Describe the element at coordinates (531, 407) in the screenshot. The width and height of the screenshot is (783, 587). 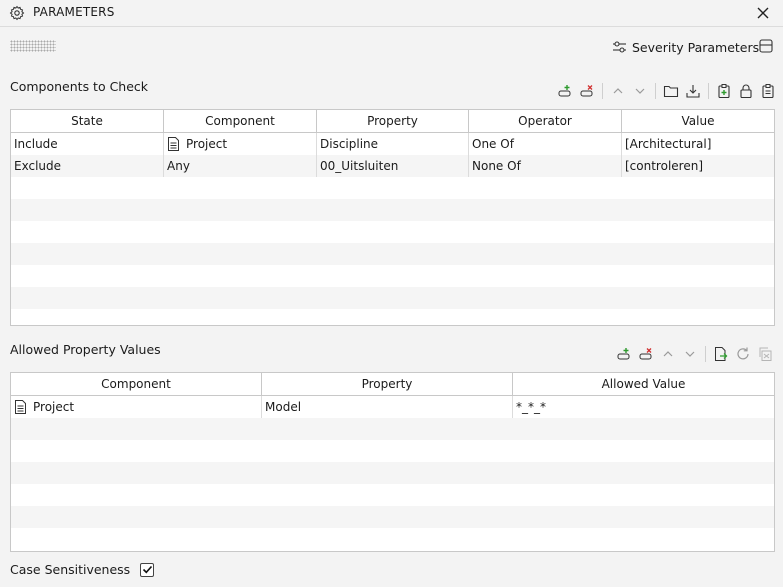
I see `cell-allowed-value: *_*_*` at that location.